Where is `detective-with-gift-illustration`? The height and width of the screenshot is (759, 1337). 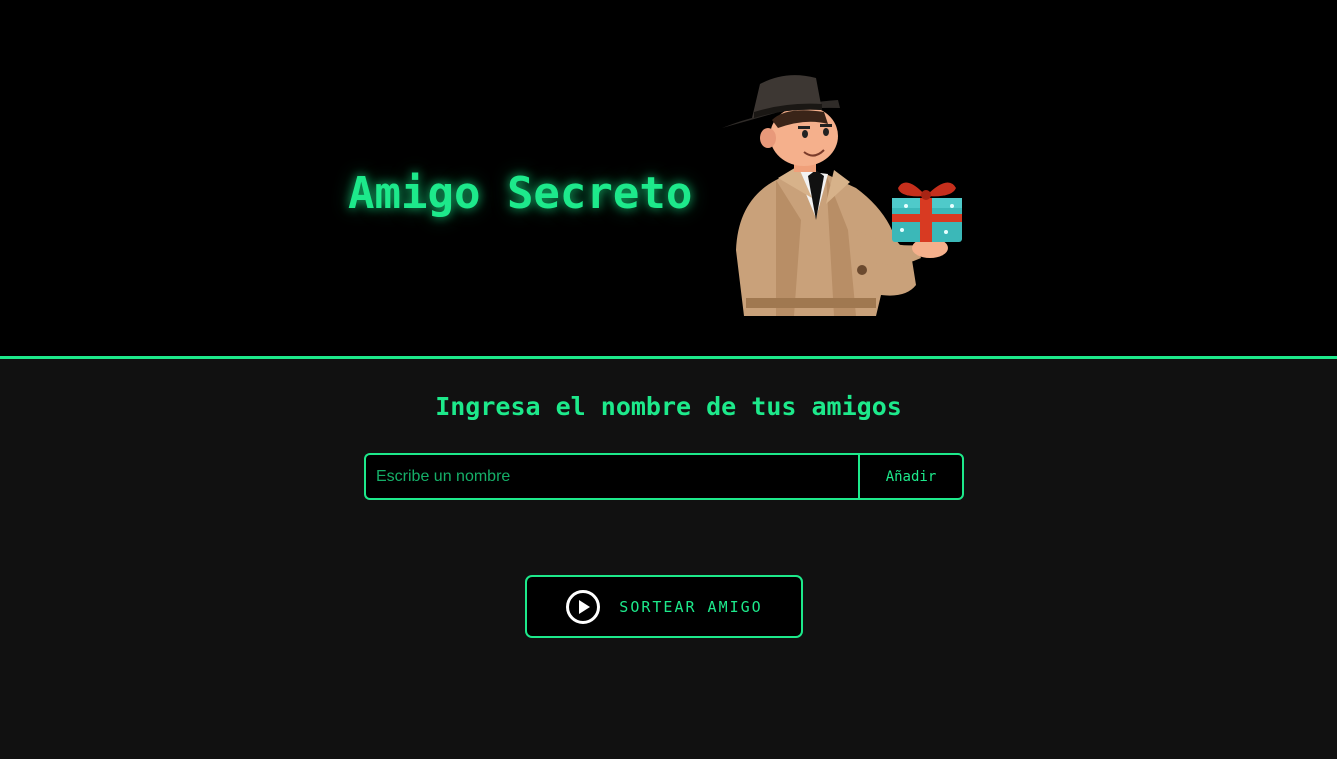 detective-with-gift-illustration is located at coordinates (842, 195).